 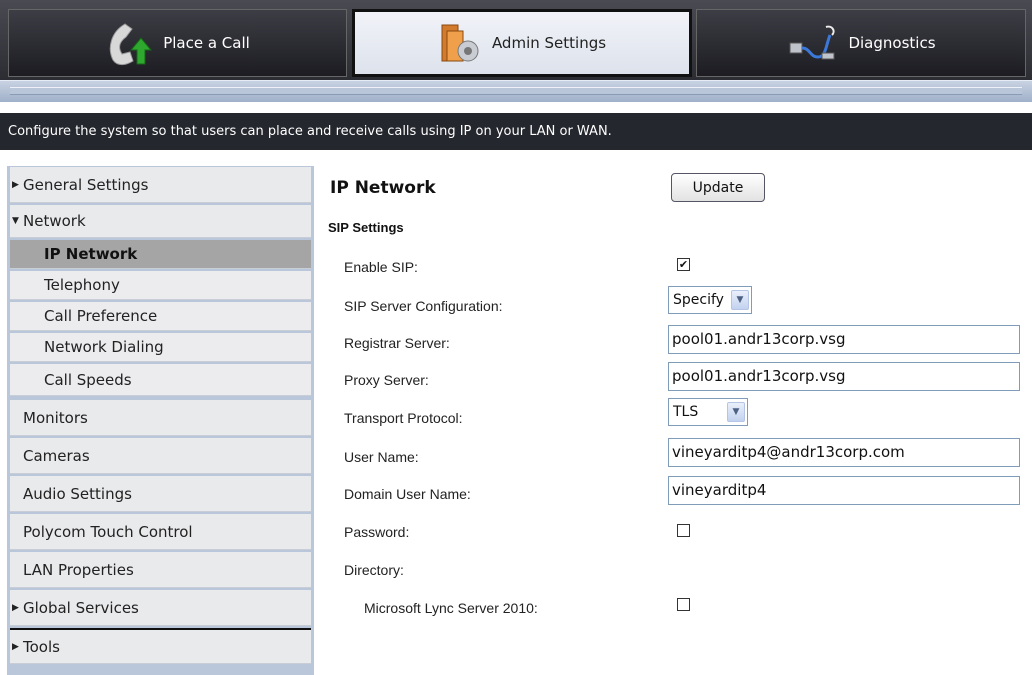 I want to click on sidebar-item-label: Global Services, so click(x=81, y=607).